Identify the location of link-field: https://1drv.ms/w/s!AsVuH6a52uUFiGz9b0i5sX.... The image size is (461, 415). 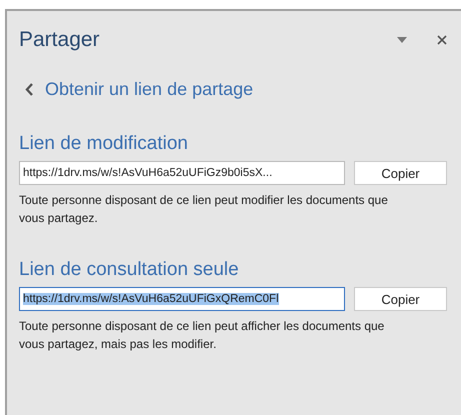
(182, 173).